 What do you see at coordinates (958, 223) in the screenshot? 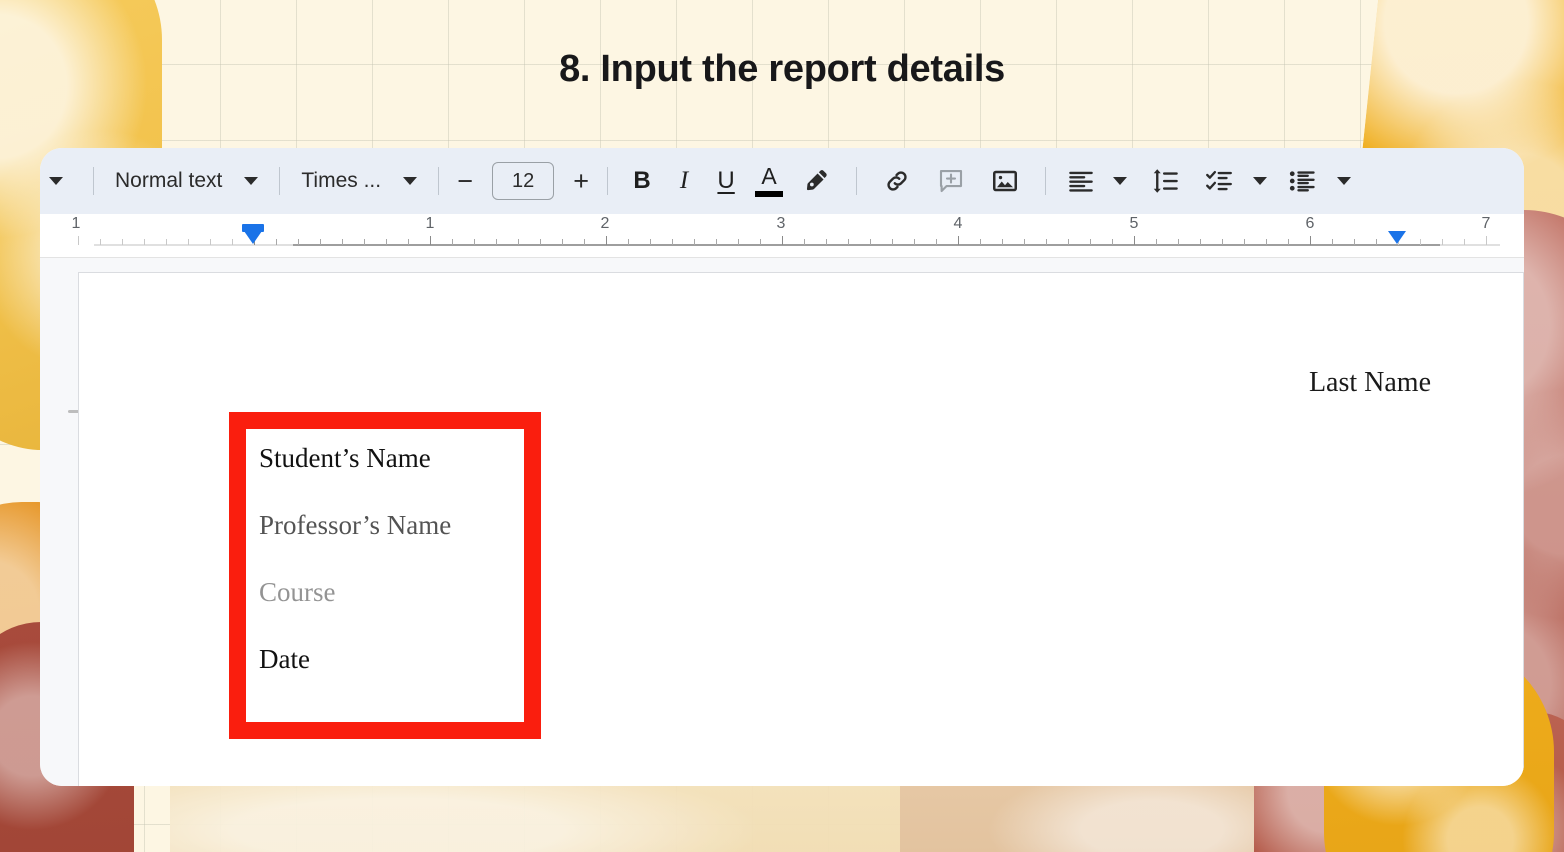
I see `ruler-number: 4` at bounding box center [958, 223].